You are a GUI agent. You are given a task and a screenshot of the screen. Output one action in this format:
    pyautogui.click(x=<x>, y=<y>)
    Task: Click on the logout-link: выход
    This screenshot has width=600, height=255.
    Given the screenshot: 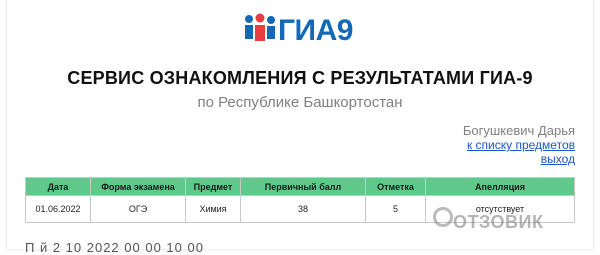 What is the action you would take?
    pyautogui.click(x=519, y=159)
    